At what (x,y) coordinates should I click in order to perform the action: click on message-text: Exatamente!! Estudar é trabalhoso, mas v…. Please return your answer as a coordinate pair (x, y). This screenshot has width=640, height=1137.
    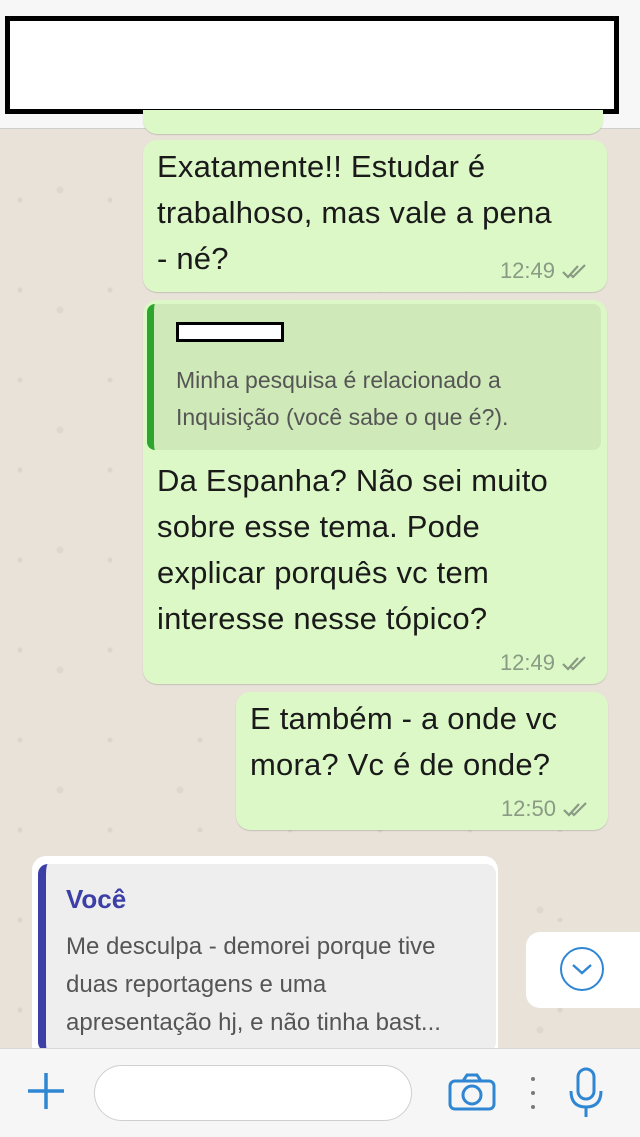
    Looking at the image, I should click on (354, 212).